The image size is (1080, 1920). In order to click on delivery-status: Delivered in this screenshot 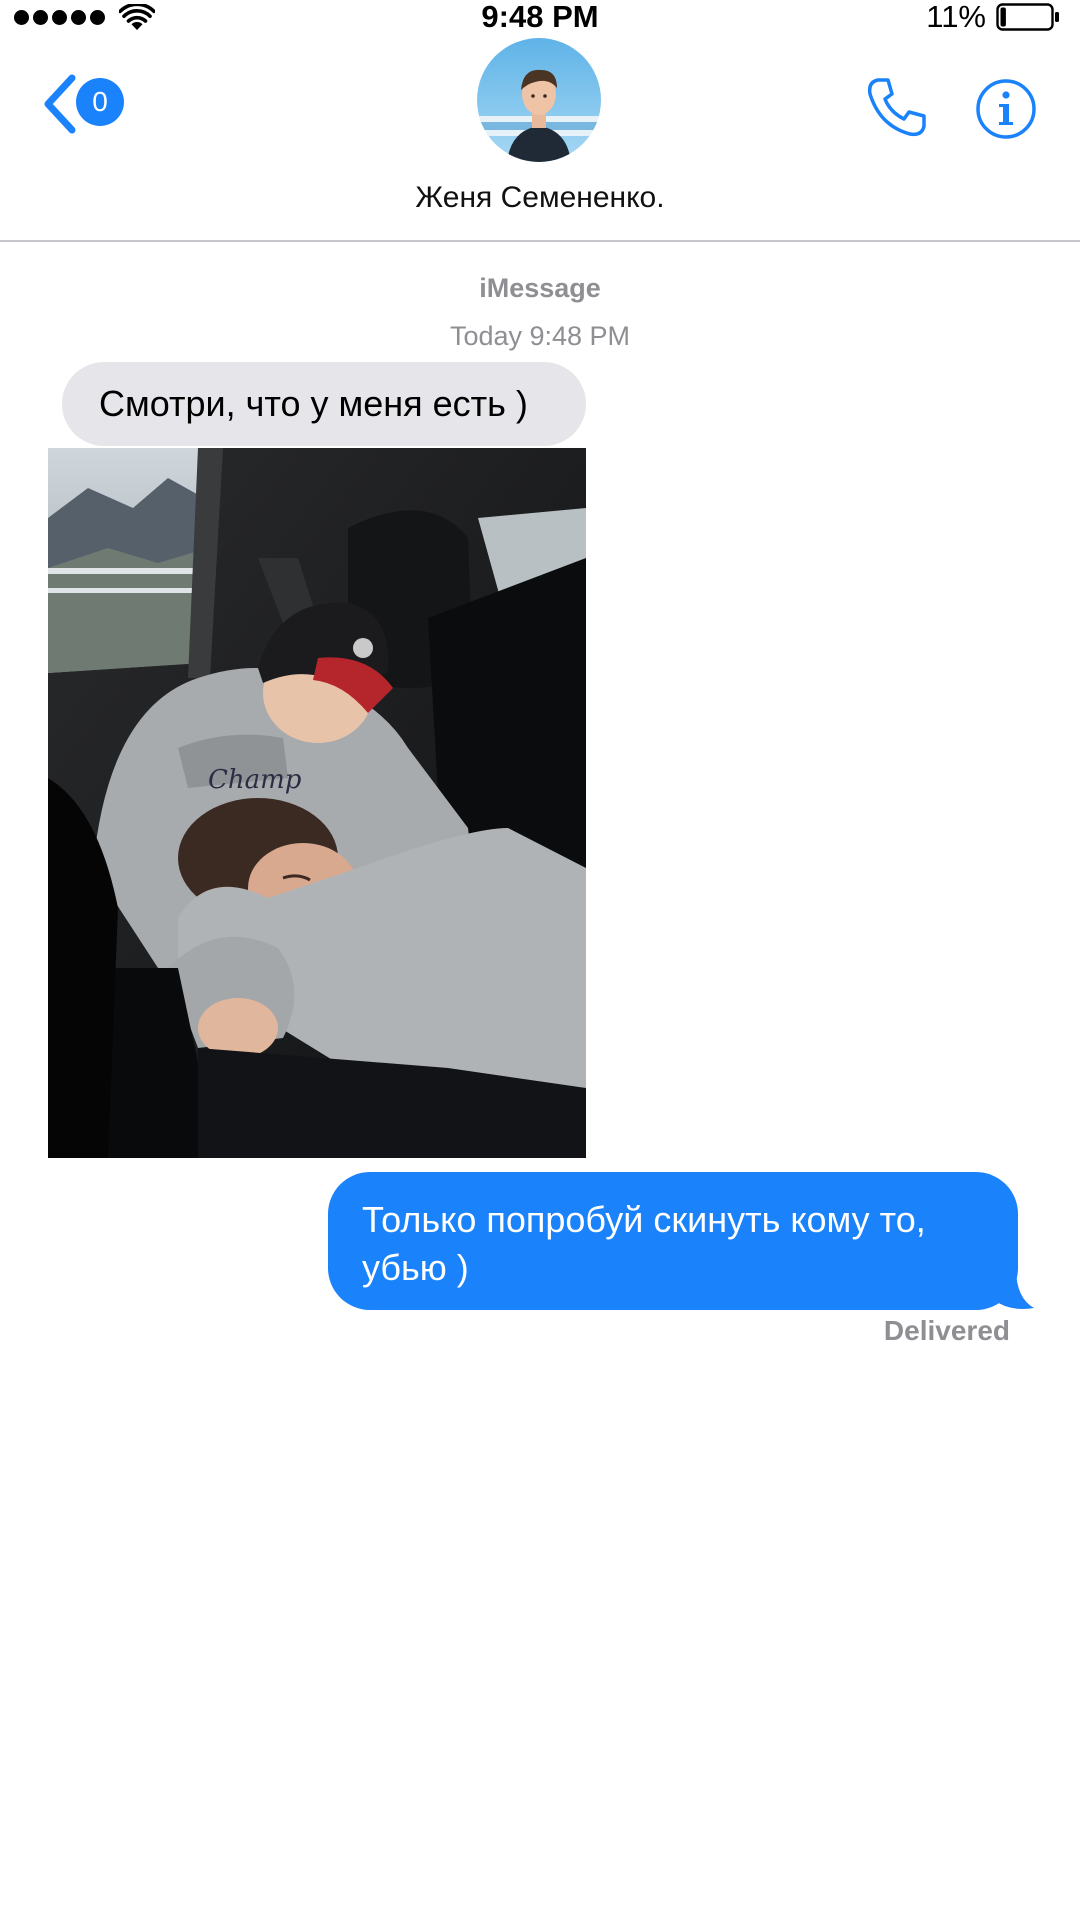, I will do `click(946, 1330)`.